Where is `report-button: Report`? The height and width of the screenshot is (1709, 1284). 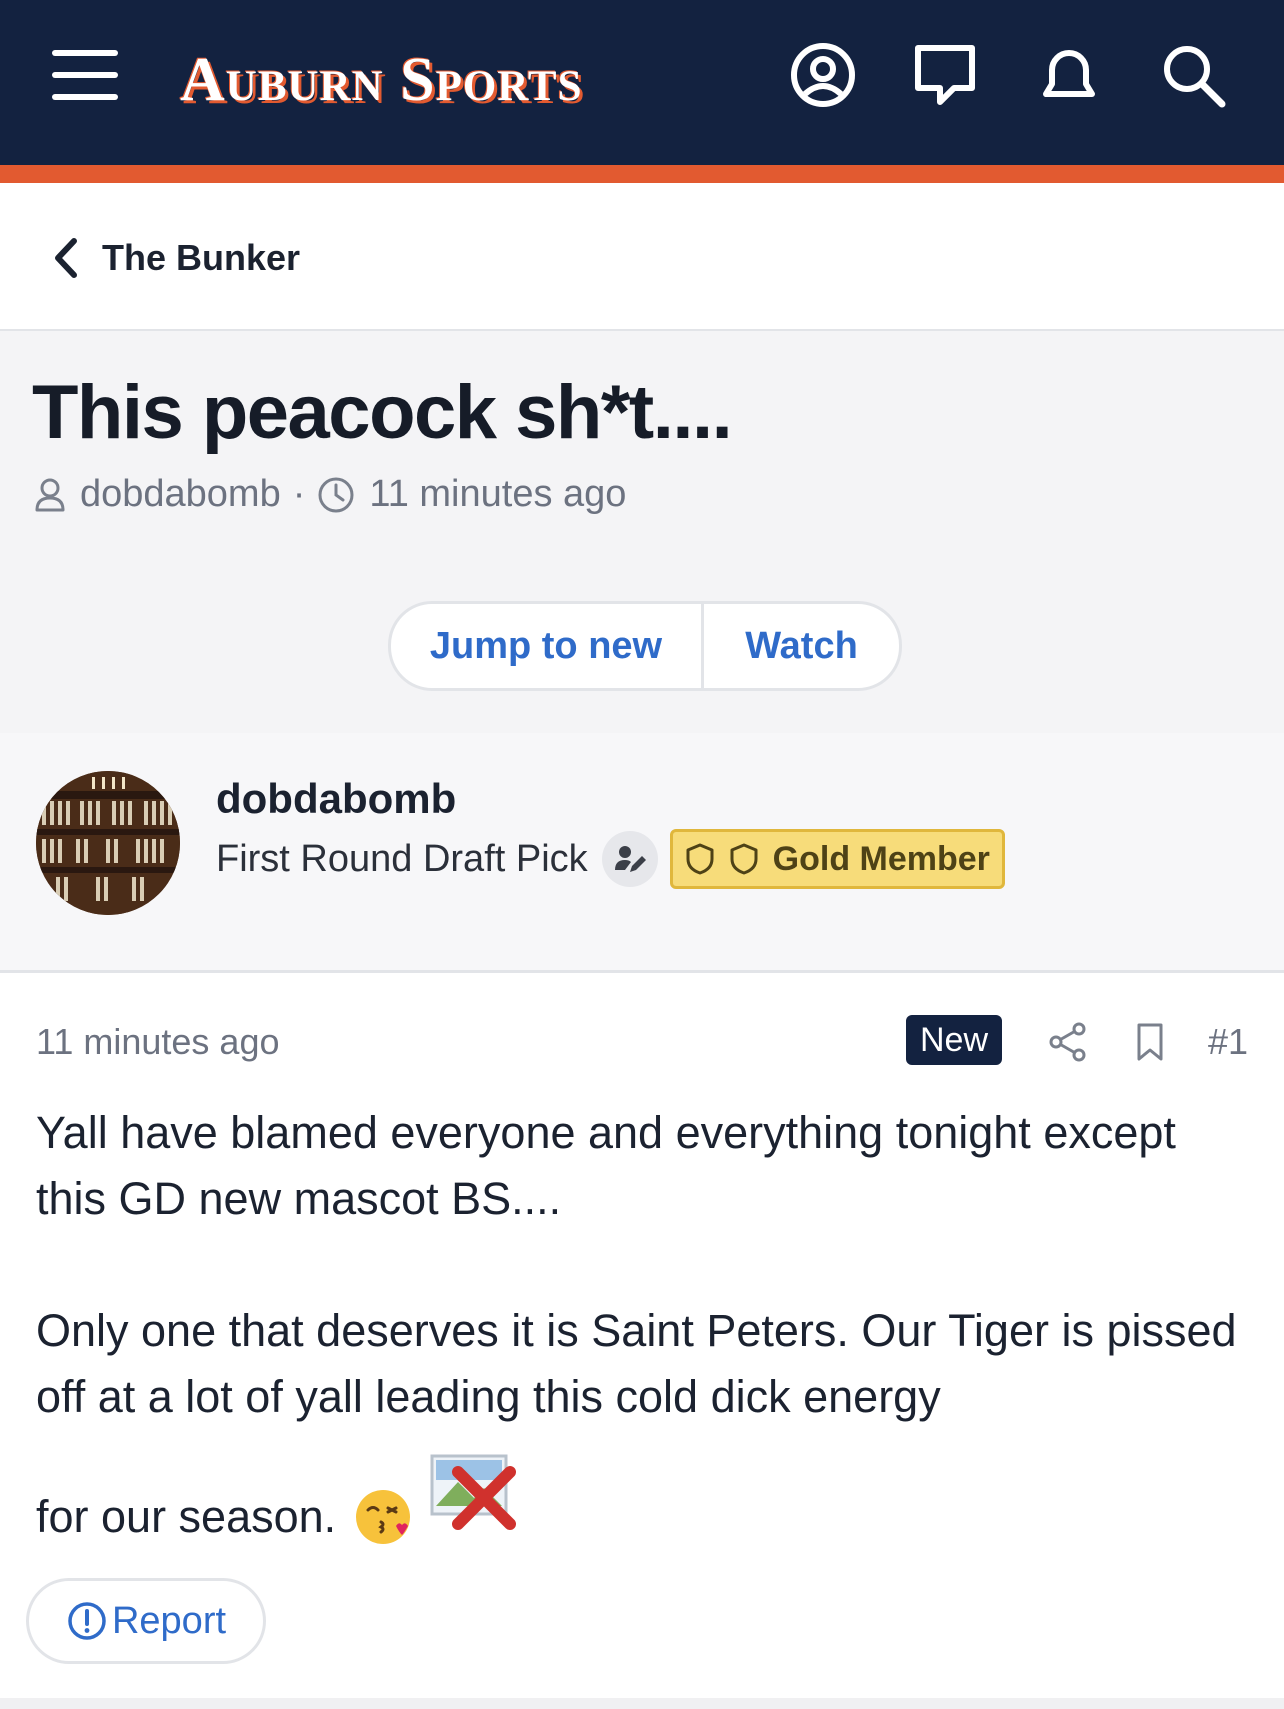 report-button: Report is located at coordinates (146, 1621).